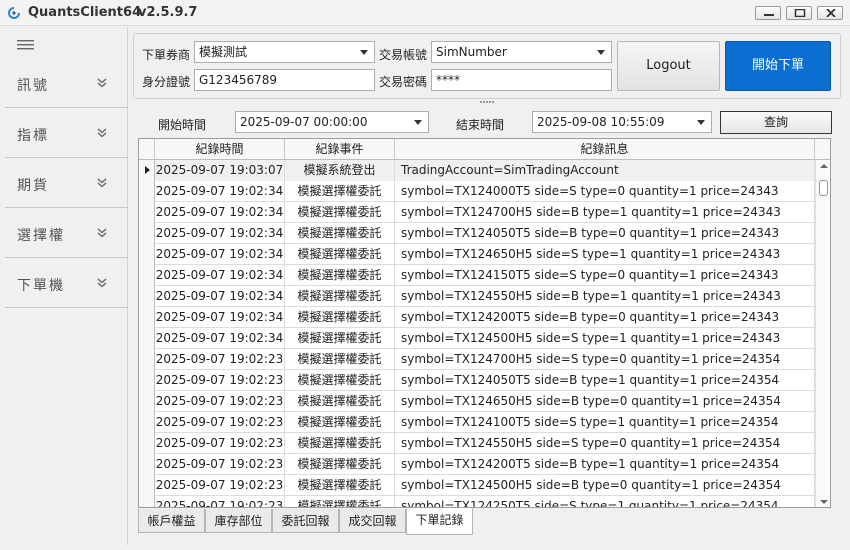 The height and width of the screenshot is (550, 850). What do you see at coordinates (768, 13) in the screenshot?
I see `minimize-button` at bounding box center [768, 13].